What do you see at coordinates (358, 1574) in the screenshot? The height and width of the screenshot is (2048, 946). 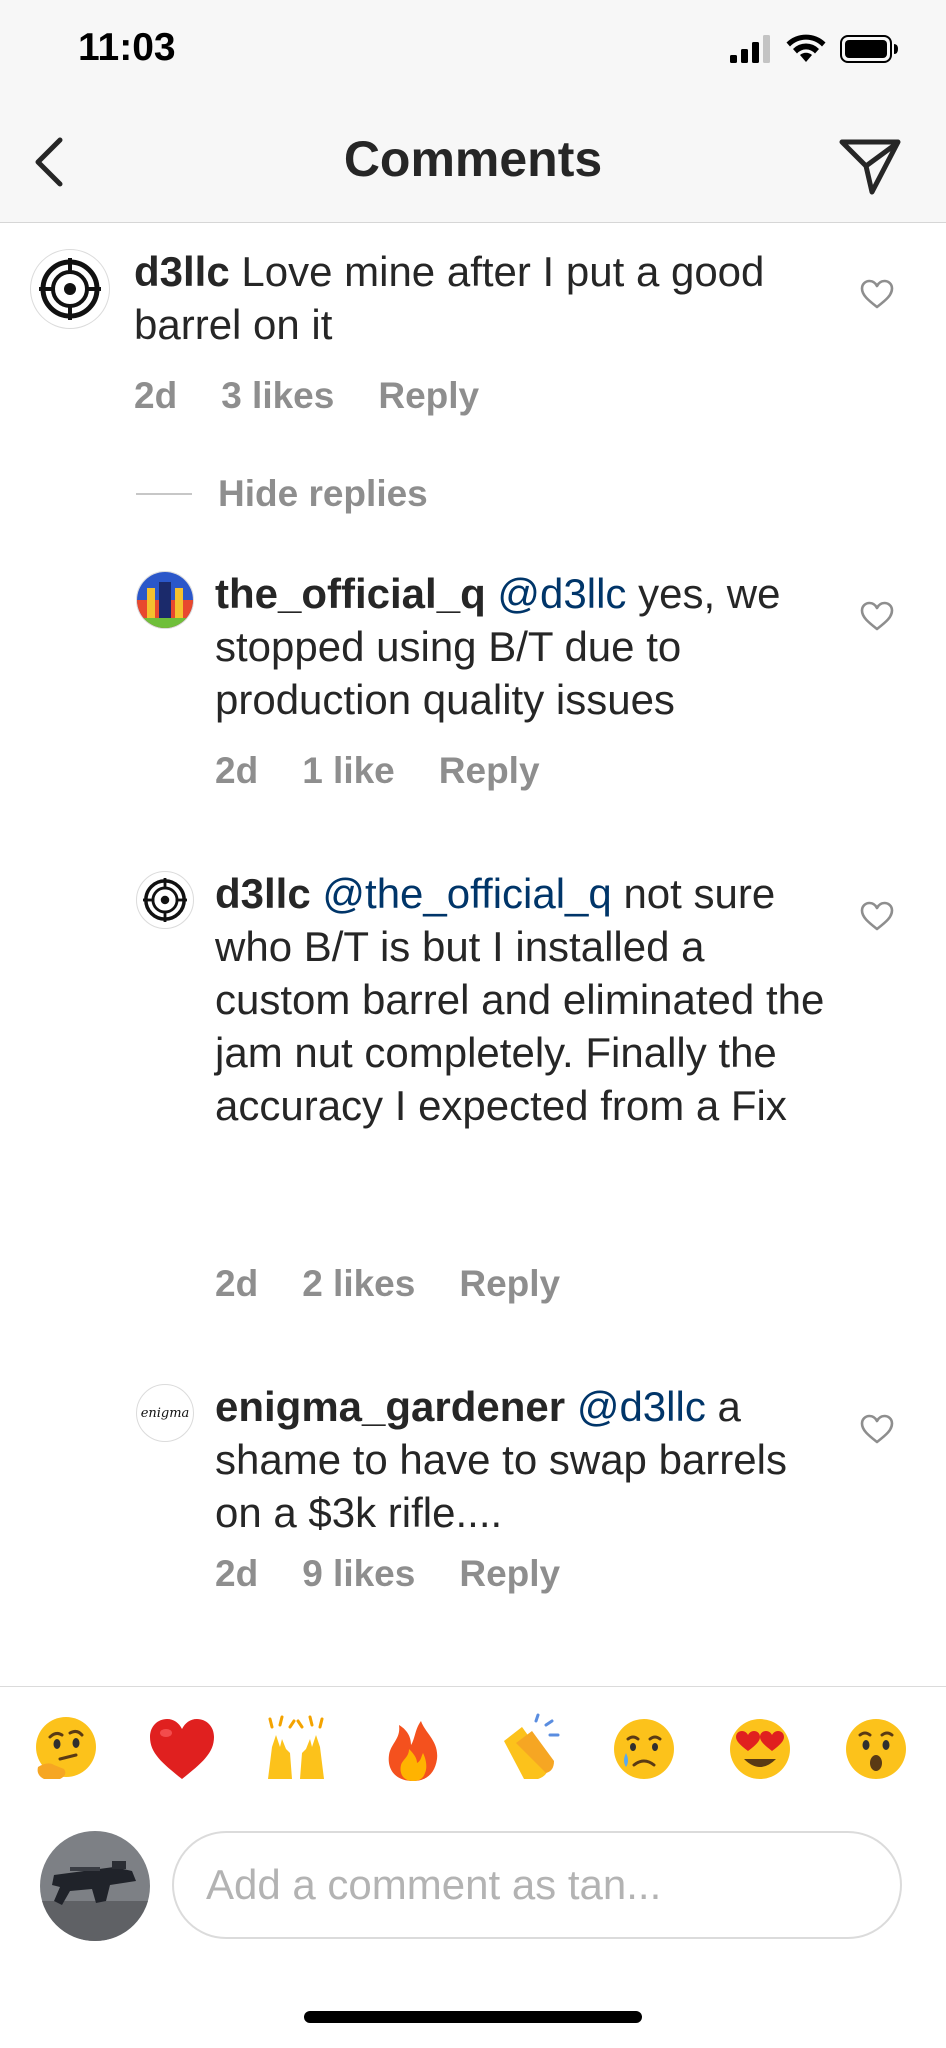 I see `comment-likes: 9 likes` at bounding box center [358, 1574].